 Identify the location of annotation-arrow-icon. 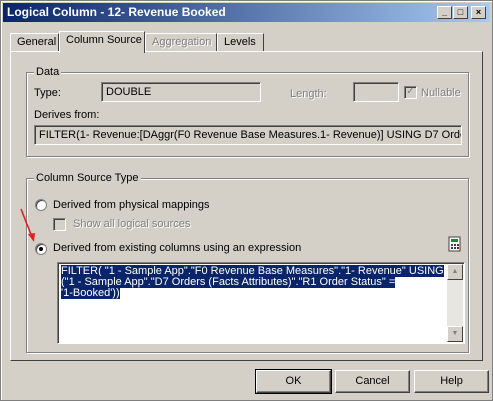
(27, 225).